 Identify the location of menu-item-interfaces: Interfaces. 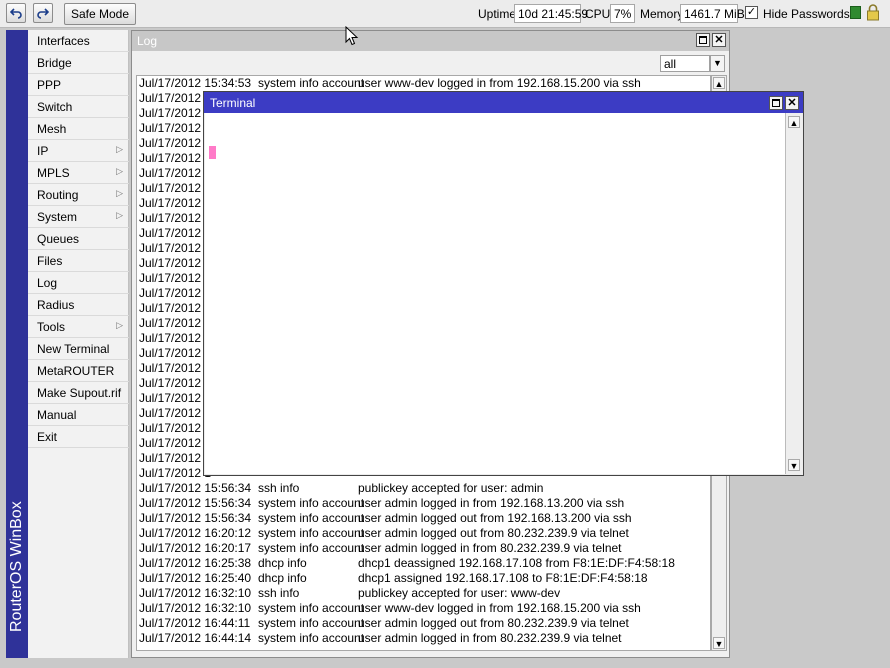
(78, 41).